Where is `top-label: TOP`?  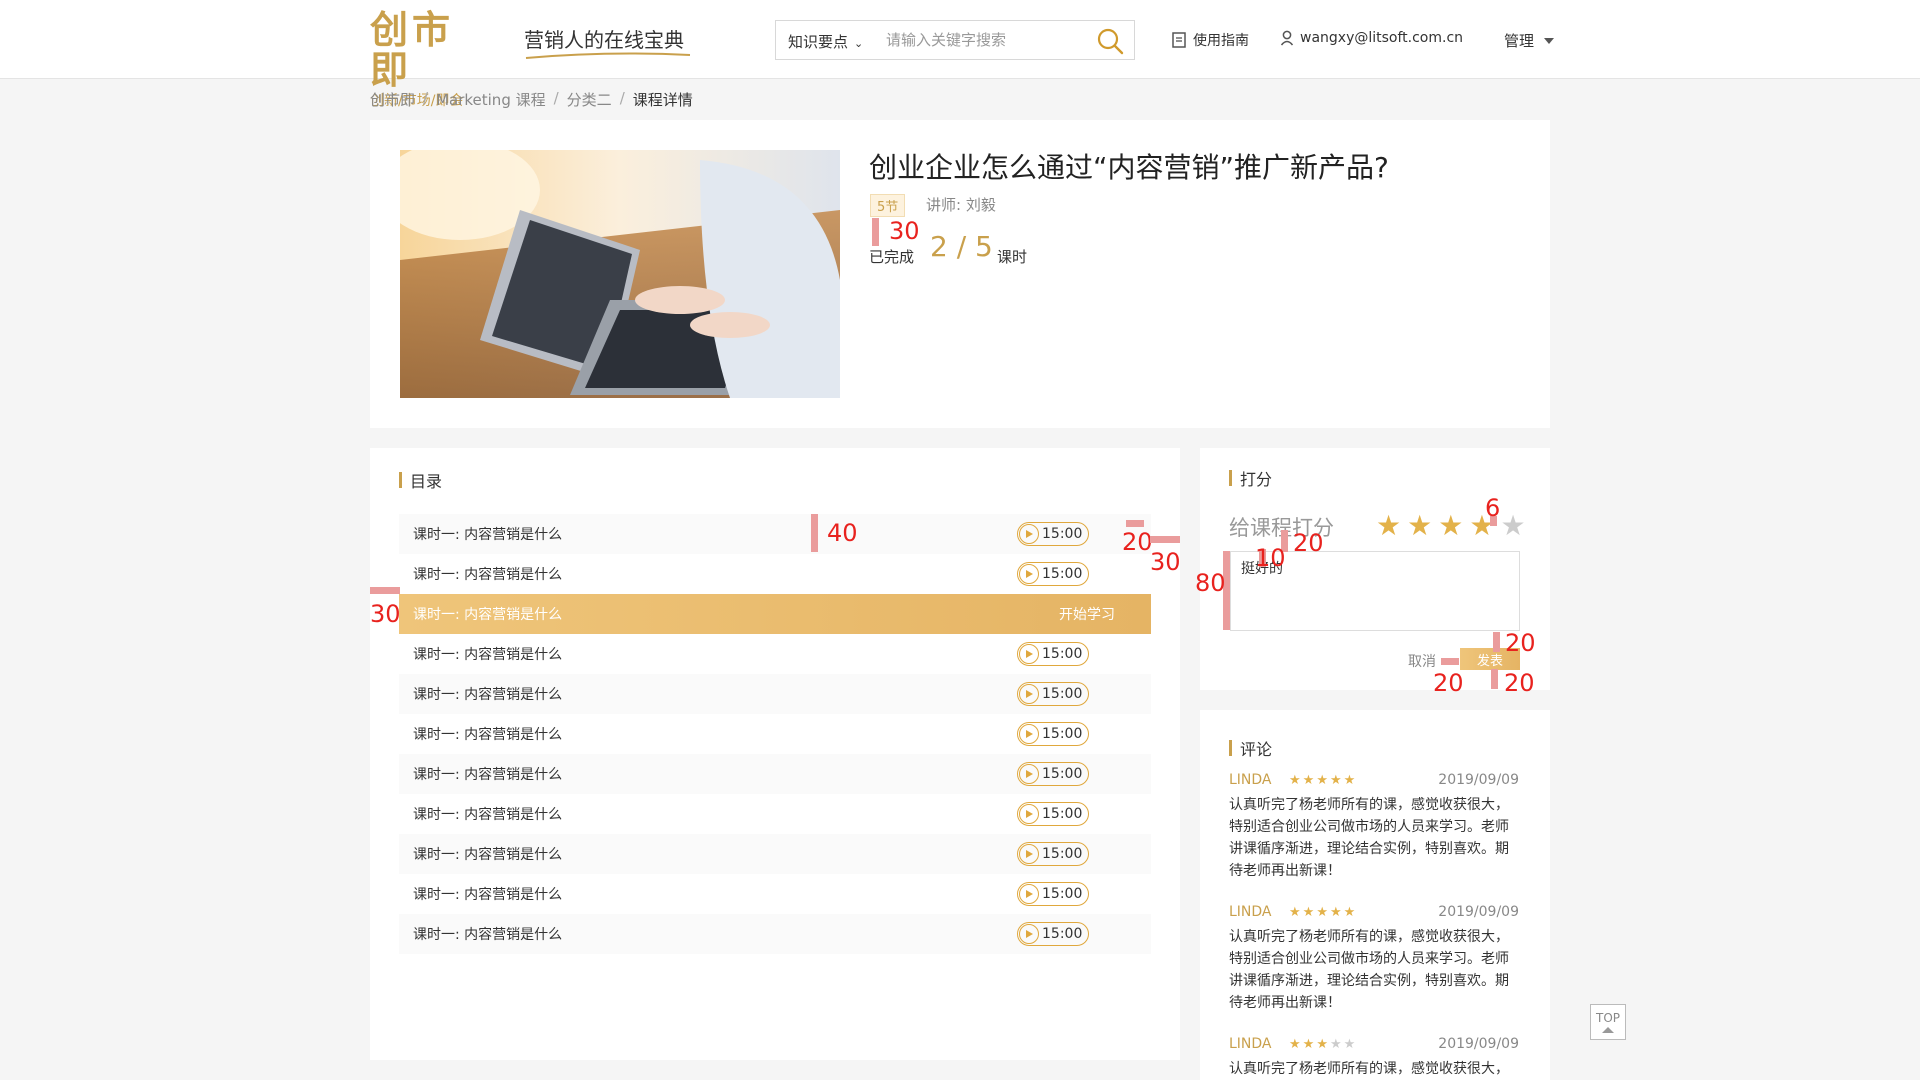 top-label: TOP is located at coordinates (1607, 1018).